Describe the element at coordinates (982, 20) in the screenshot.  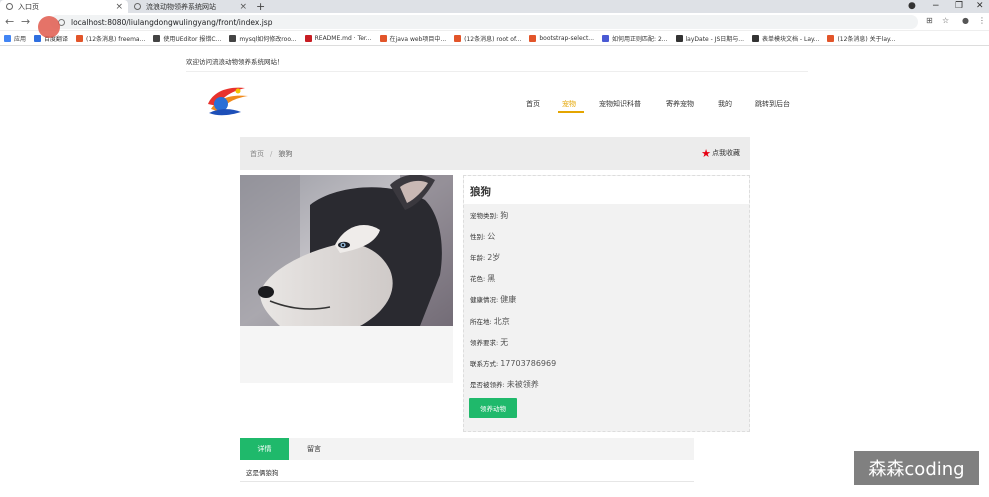
I see `menu-icon: ⋮` at that location.